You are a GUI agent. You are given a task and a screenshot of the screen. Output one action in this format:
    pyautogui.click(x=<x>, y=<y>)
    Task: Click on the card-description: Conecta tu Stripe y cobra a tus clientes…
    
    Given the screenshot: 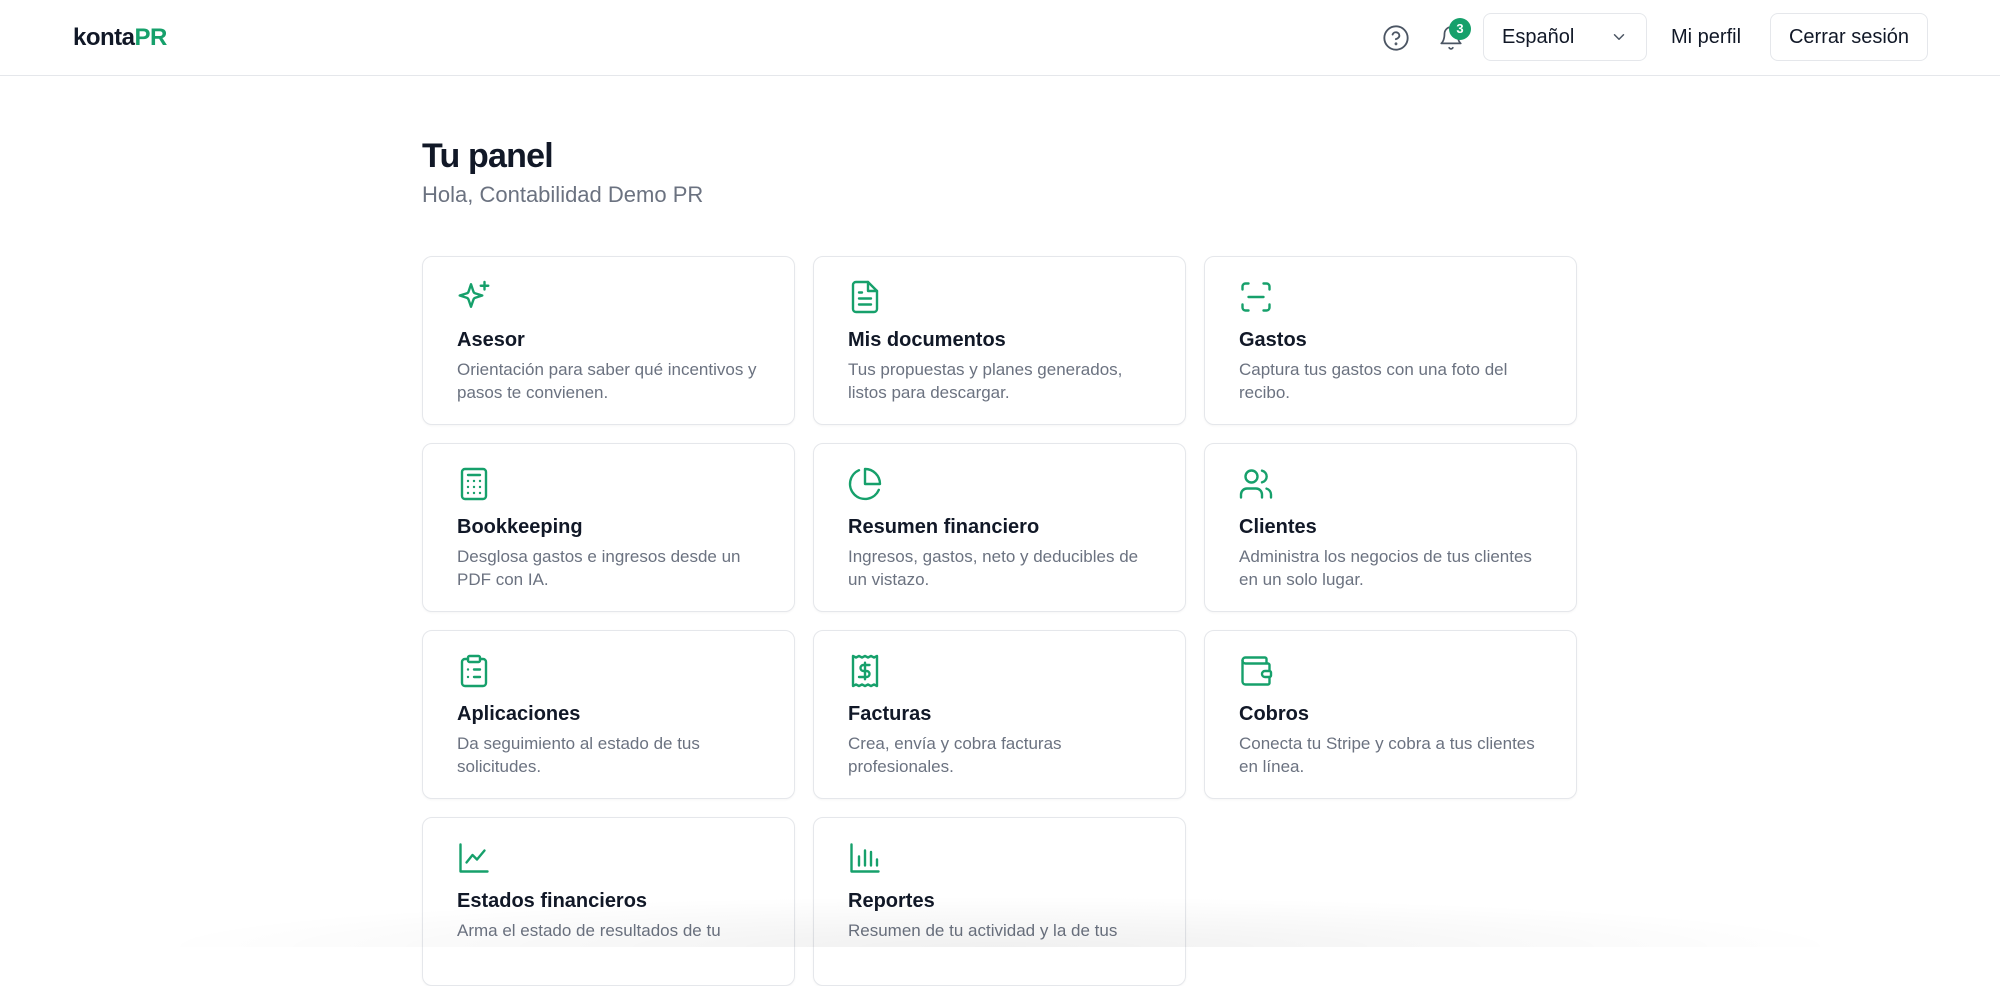 What is the action you would take?
    pyautogui.click(x=1387, y=755)
    